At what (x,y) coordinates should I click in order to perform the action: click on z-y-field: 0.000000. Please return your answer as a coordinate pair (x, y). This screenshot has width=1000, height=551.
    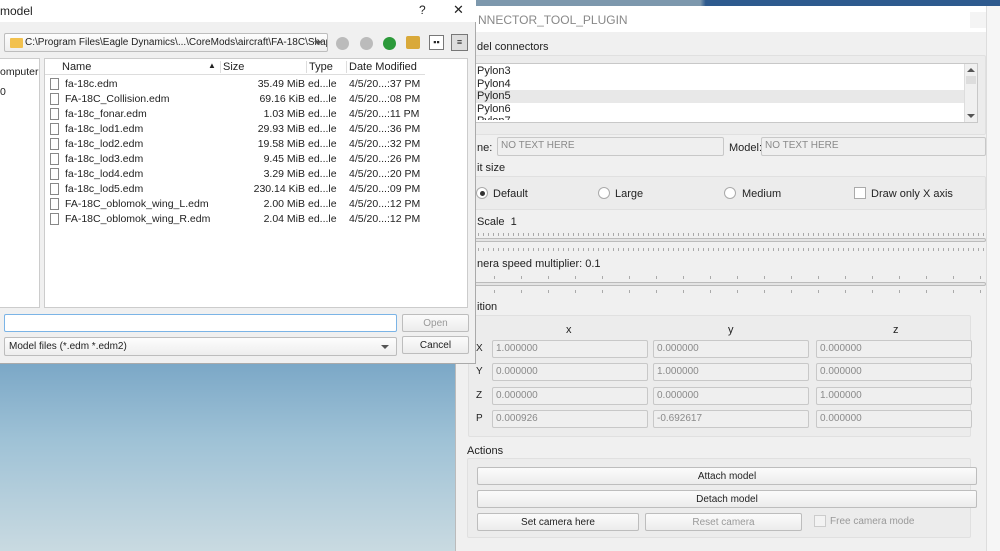
    Looking at the image, I should click on (731, 396).